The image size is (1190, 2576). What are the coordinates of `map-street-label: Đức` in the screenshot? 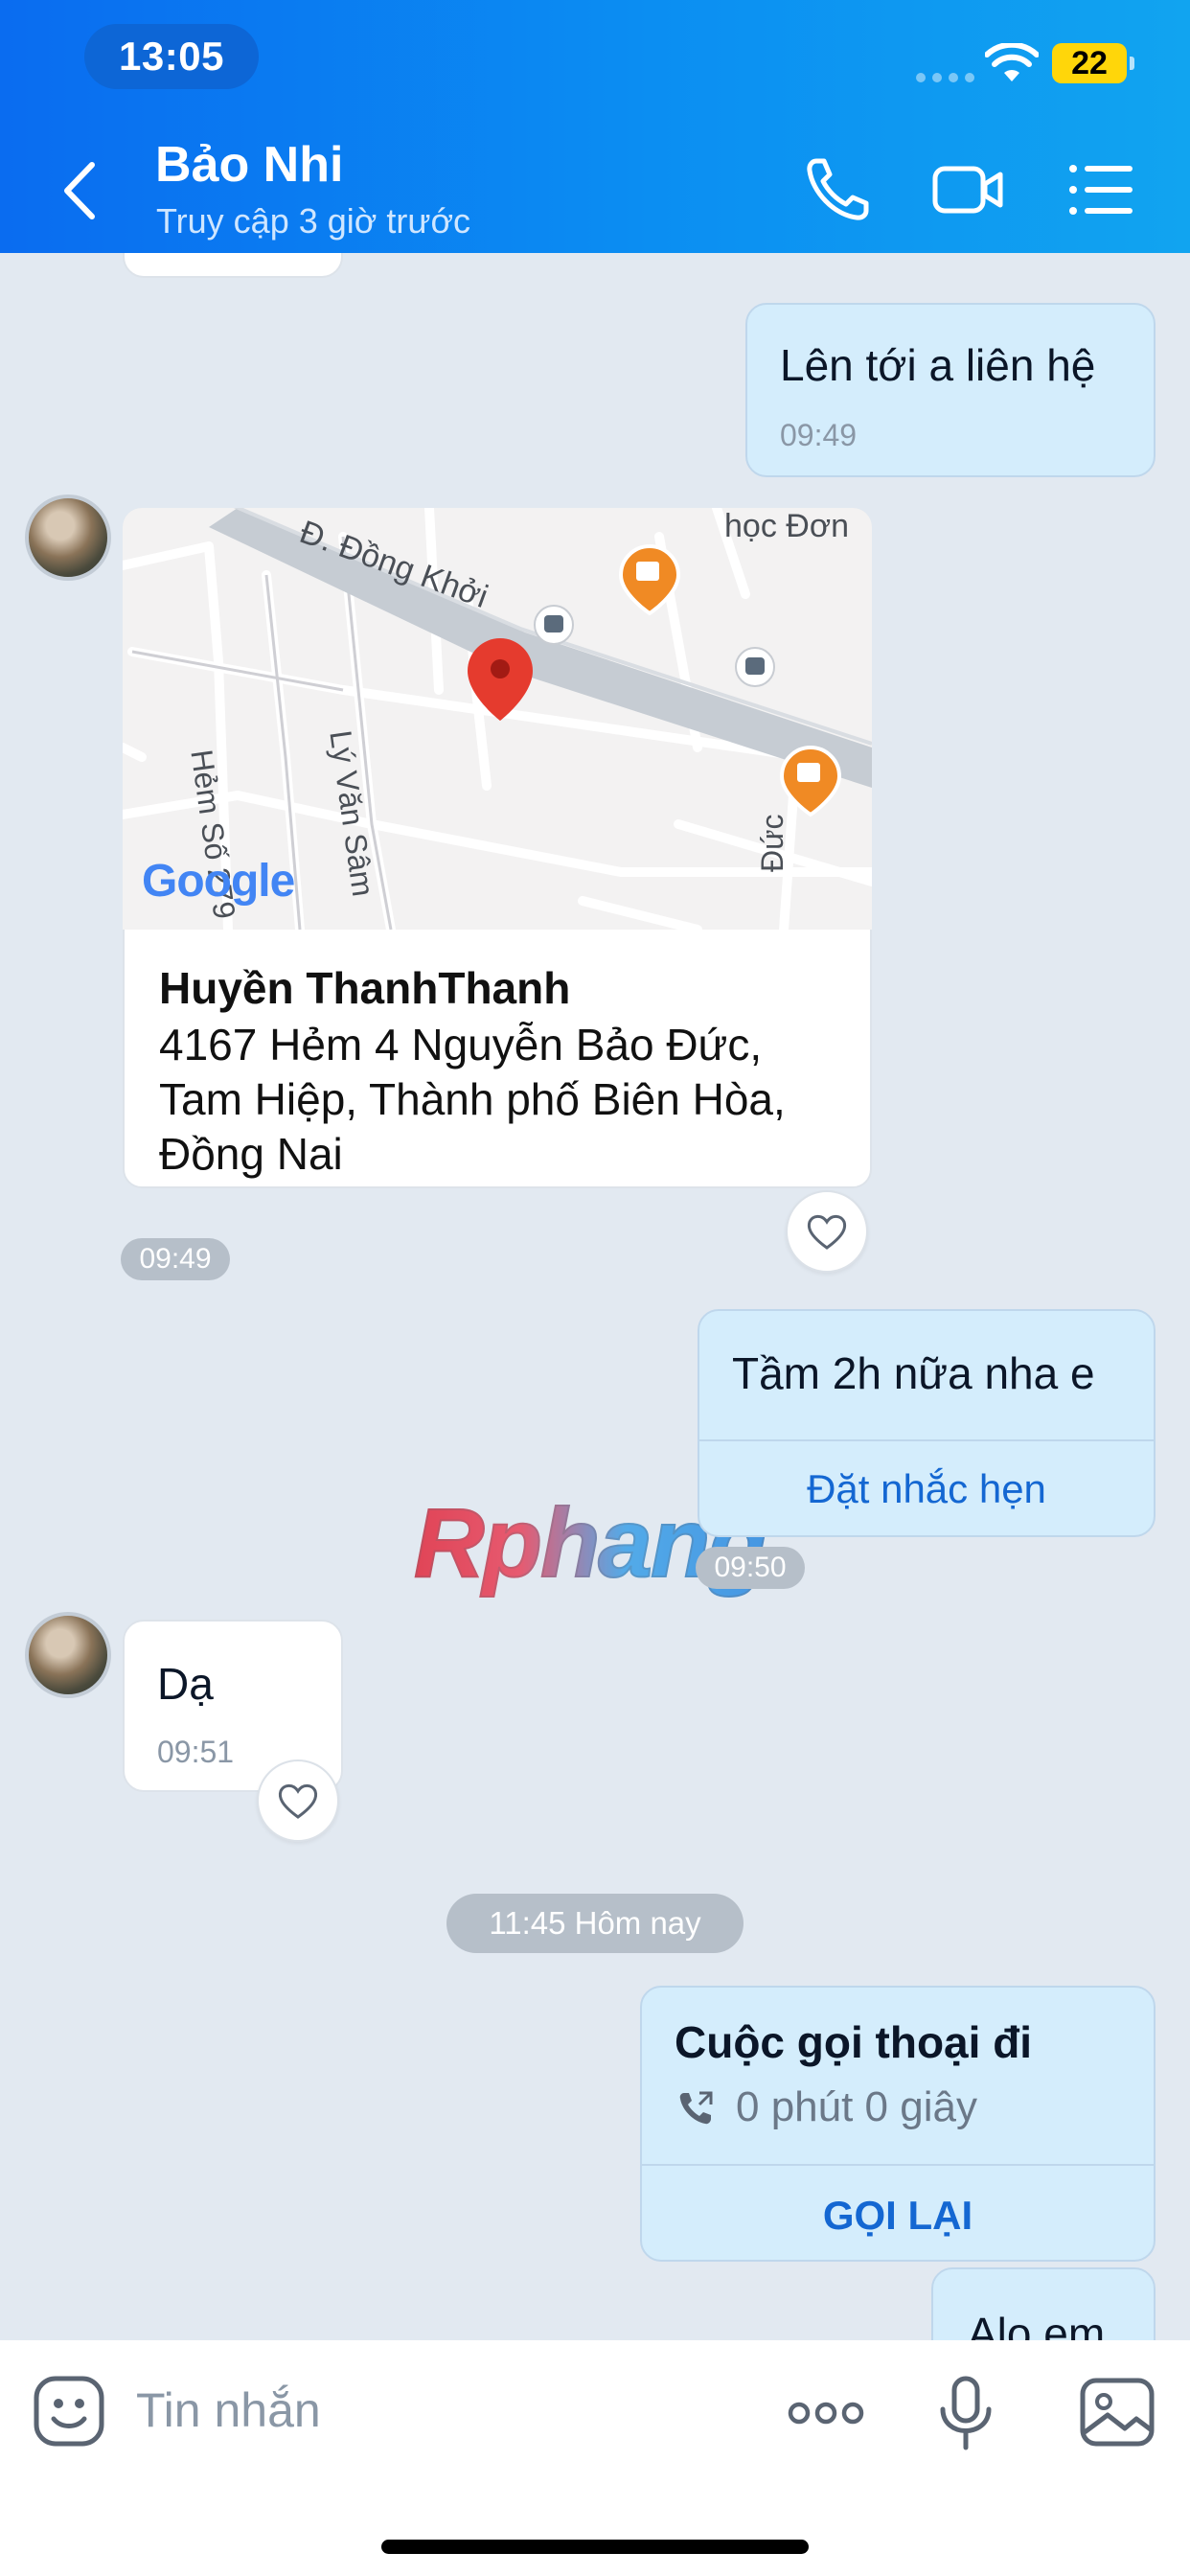 It's located at (773, 843).